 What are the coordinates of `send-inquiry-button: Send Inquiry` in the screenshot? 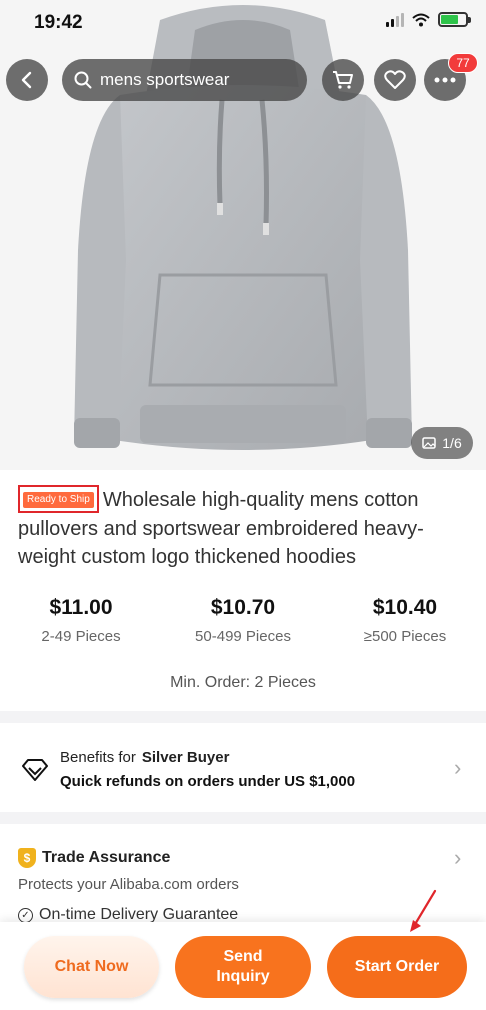 It's located at (243, 967).